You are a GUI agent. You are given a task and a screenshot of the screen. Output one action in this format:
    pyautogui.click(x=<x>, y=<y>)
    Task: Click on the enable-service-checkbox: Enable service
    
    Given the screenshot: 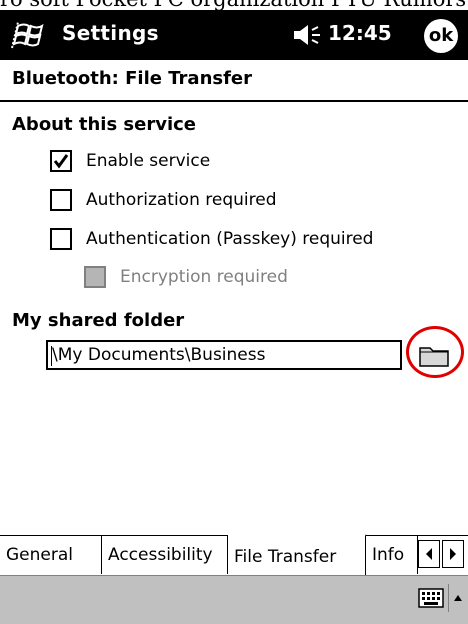 What is the action you would take?
    pyautogui.click(x=130, y=161)
    